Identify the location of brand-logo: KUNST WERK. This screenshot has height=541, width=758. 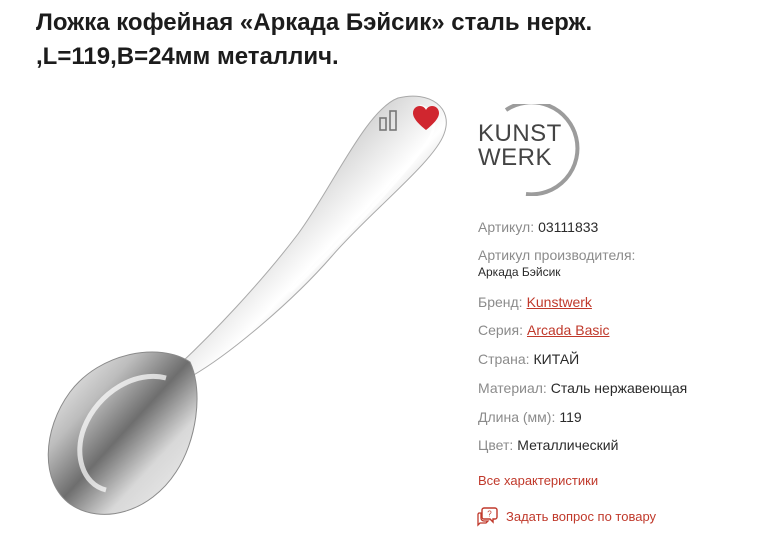
(532, 150).